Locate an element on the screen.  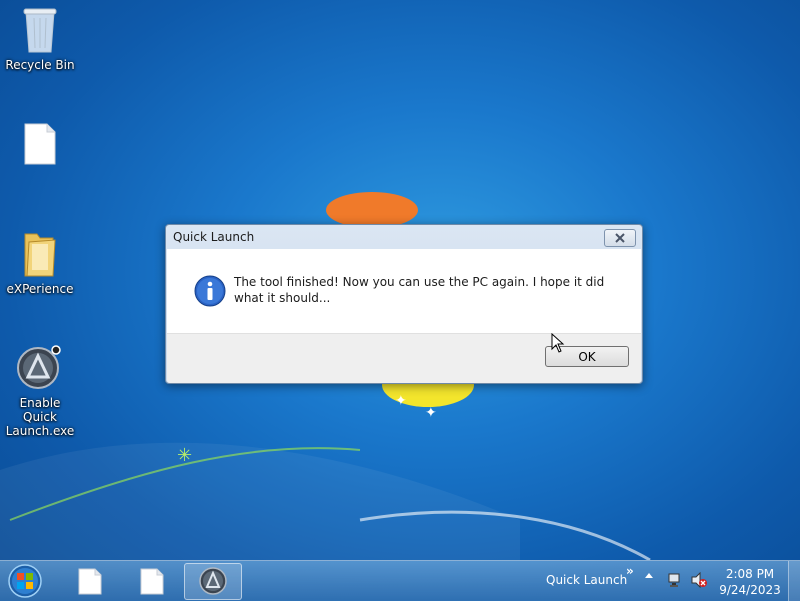
recycle-bin-icon: Recycle Bin is located at coordinates (40, 39).